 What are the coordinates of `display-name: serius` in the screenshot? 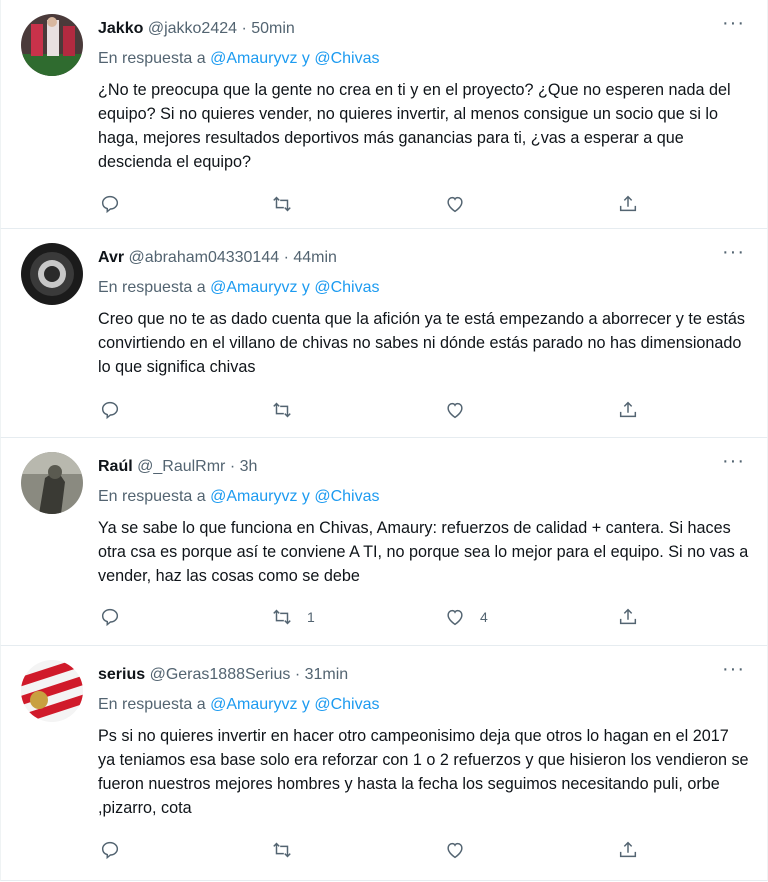 It's located at (121, 674).